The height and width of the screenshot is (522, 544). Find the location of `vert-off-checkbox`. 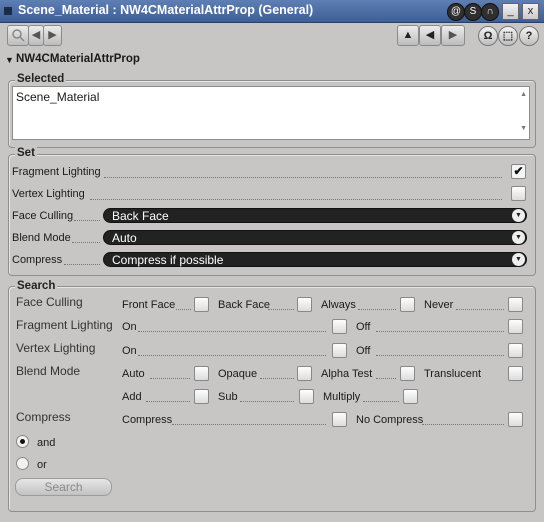

vert-off-checkbox is located at coordinates (515, 350).